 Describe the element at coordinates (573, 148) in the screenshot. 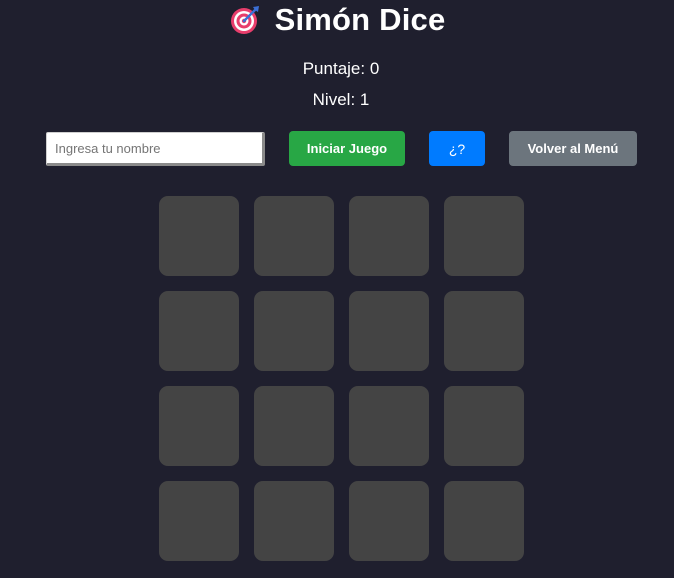

I see `back-to-menu-button: Volver al Menú` at that location.